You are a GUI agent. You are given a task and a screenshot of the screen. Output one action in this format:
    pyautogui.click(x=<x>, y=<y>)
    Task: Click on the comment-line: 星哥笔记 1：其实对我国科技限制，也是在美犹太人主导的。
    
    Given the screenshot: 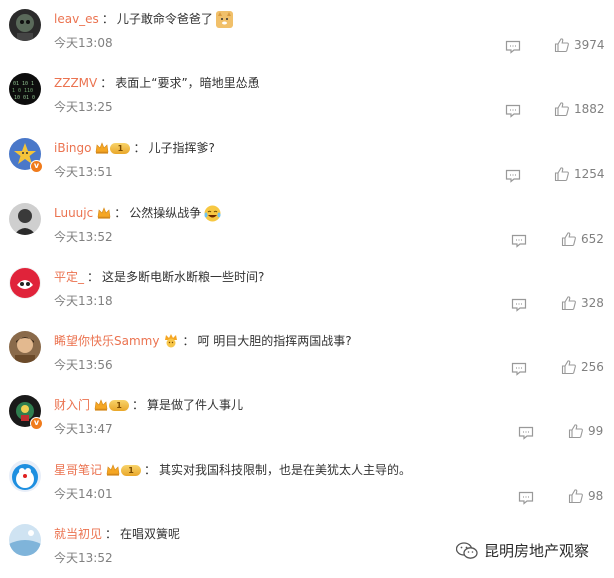 What is the action you would take?
    pyautogui.click(x=232, y=470)
    